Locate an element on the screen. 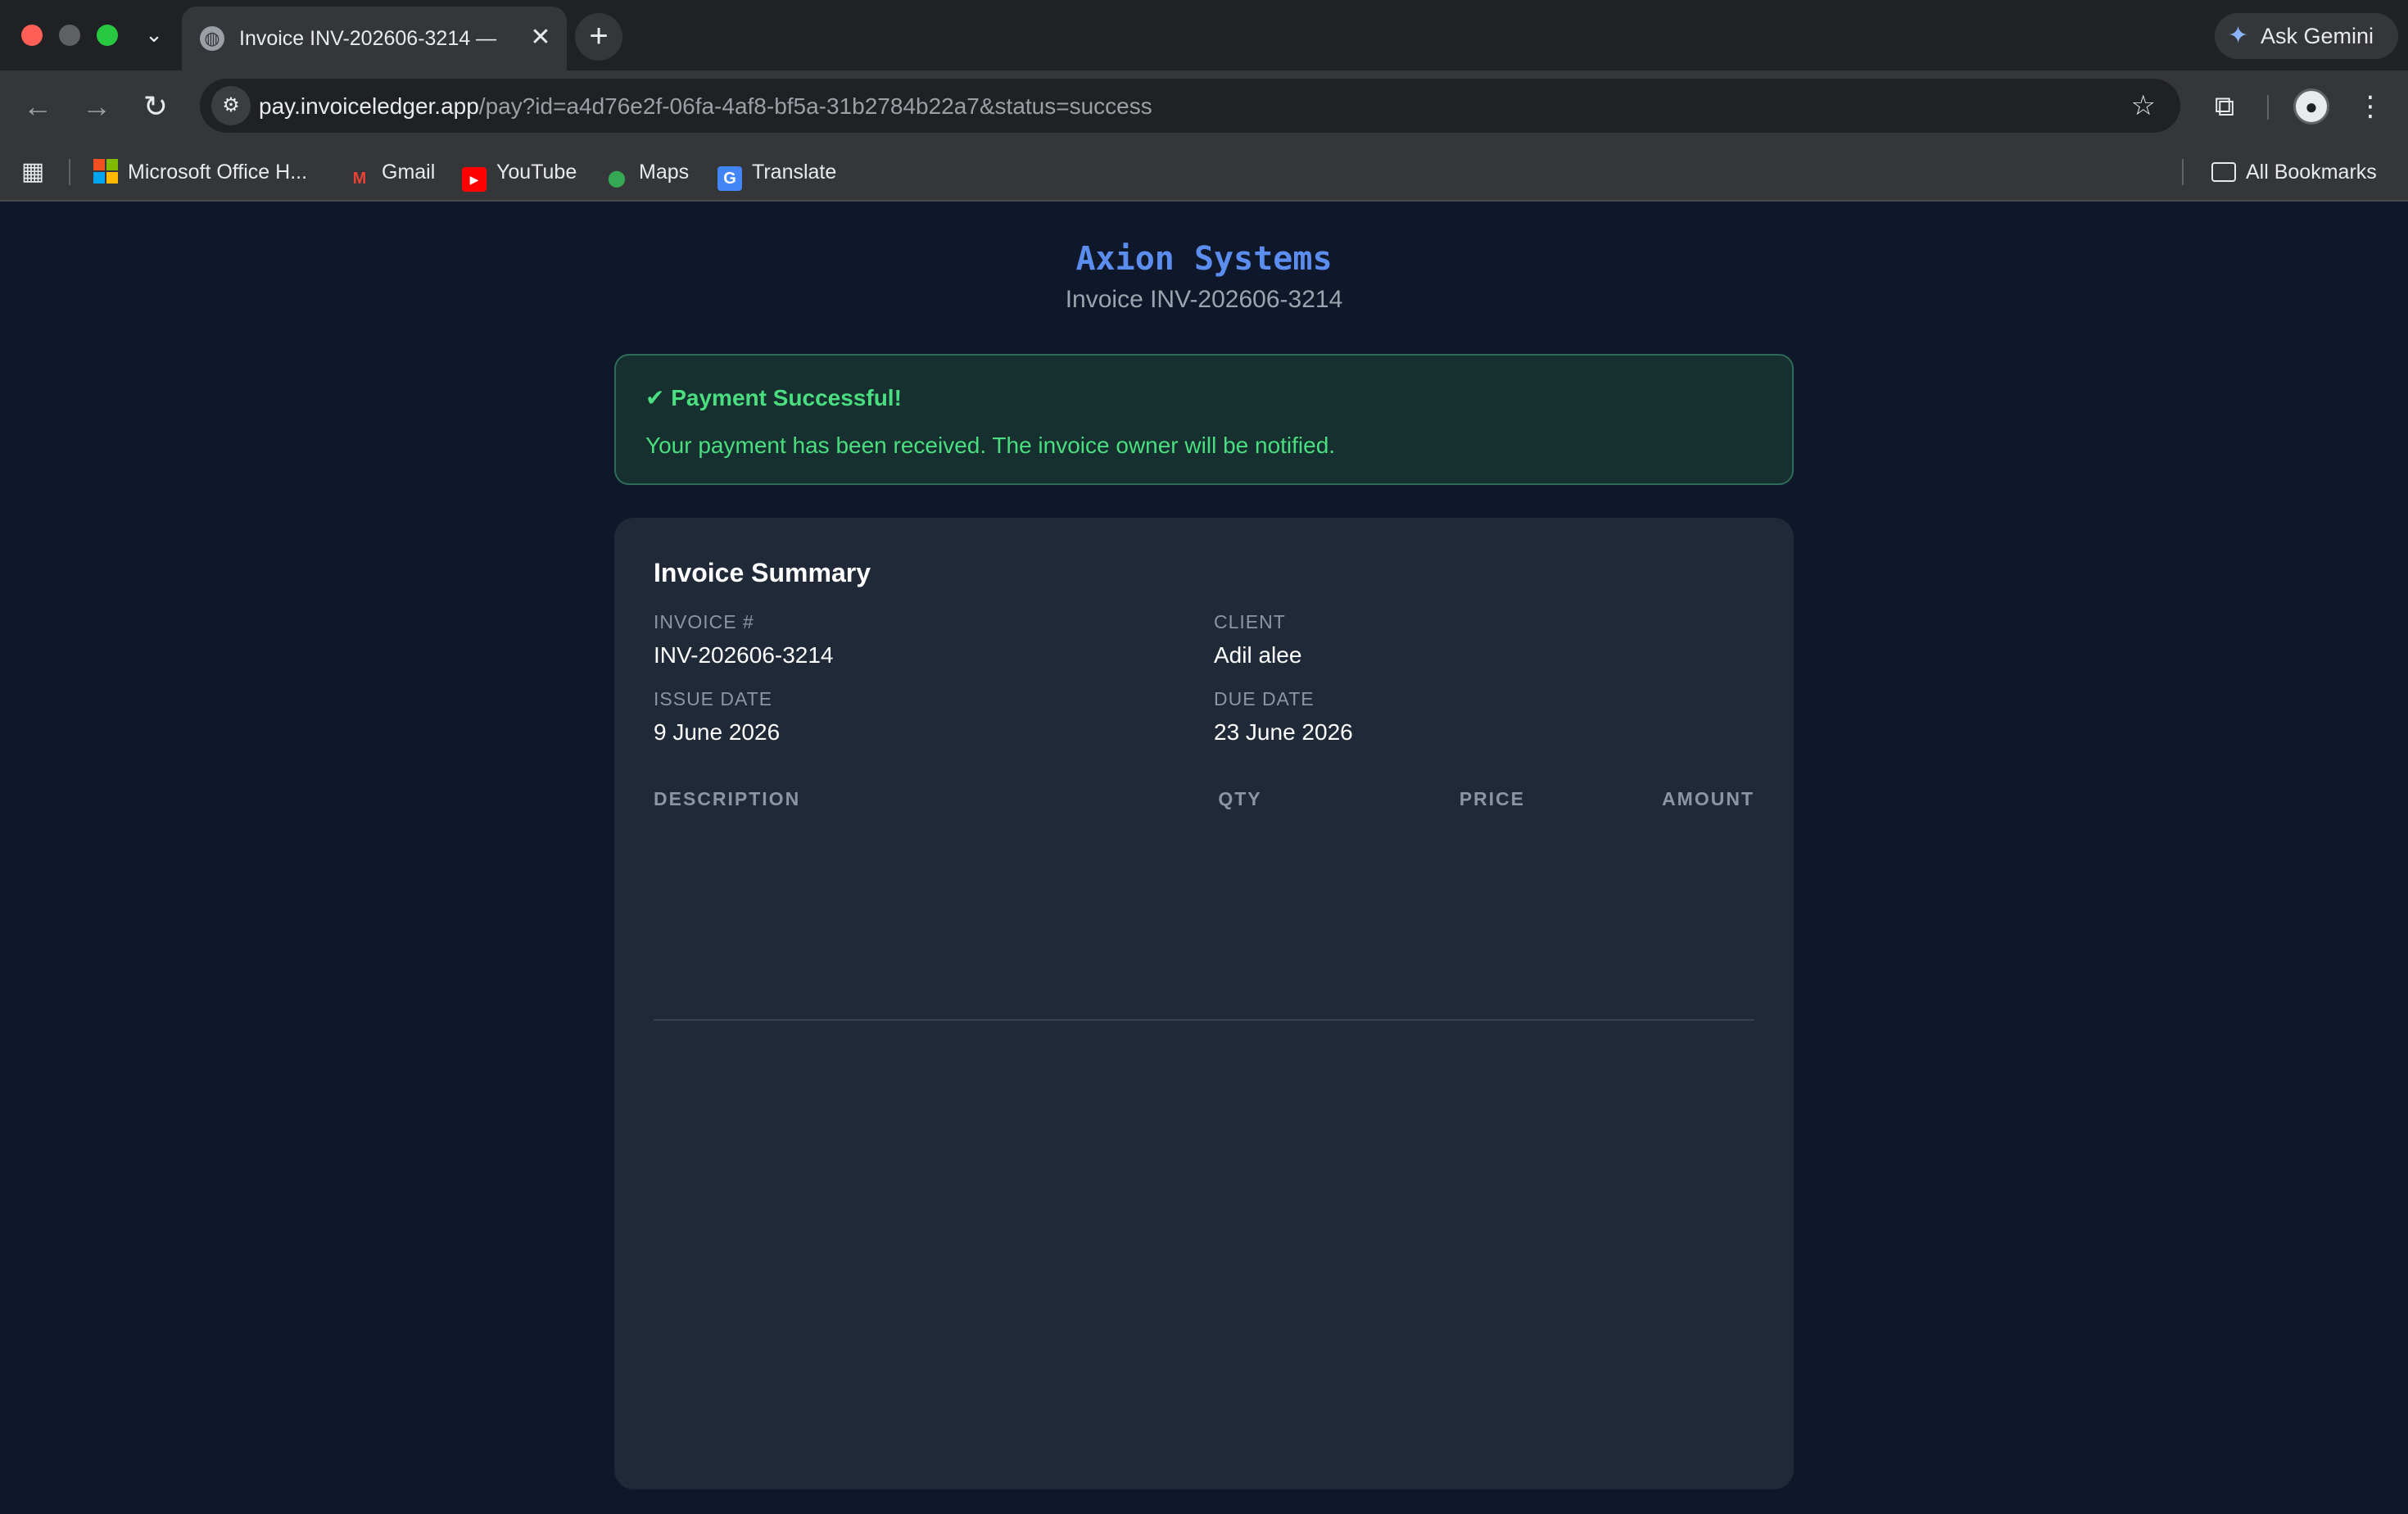 This screenshot has width=2408, height=1514. invoice-heading: Invoice INV-202606-3214 is located at coordinates (1204, 299).